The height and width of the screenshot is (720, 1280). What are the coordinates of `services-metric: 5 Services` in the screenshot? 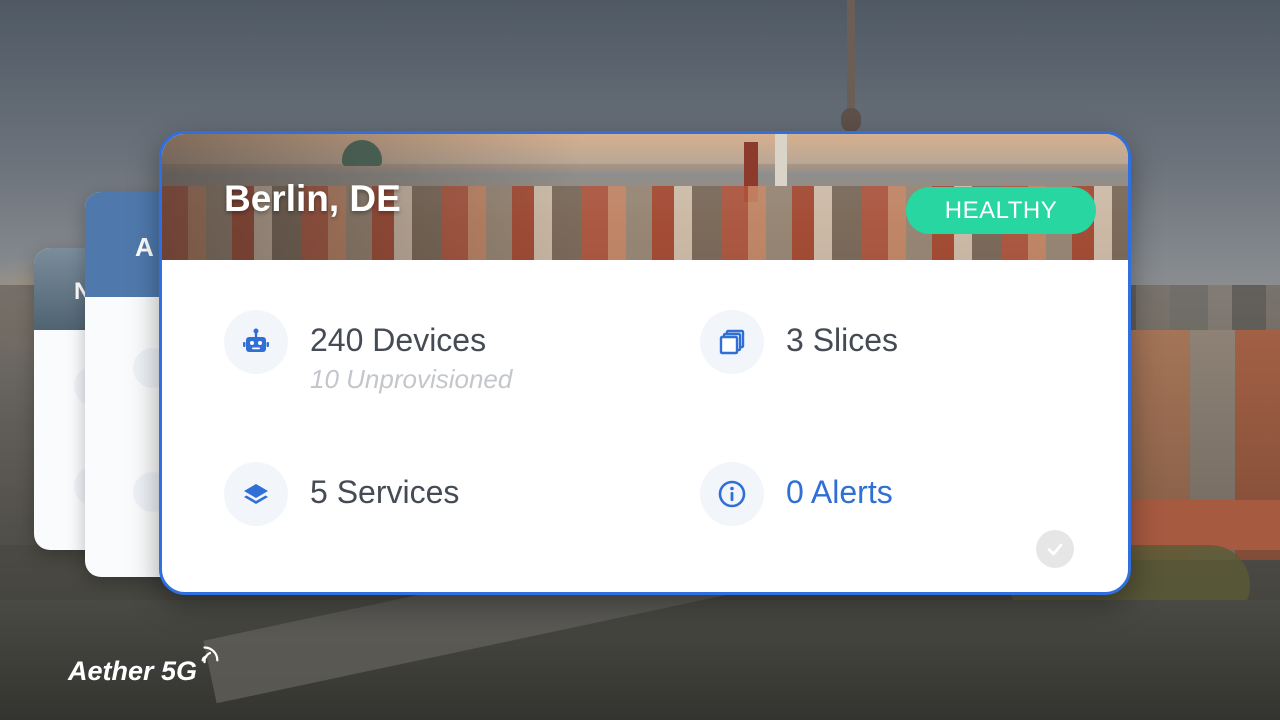 It's located at (341, 494).